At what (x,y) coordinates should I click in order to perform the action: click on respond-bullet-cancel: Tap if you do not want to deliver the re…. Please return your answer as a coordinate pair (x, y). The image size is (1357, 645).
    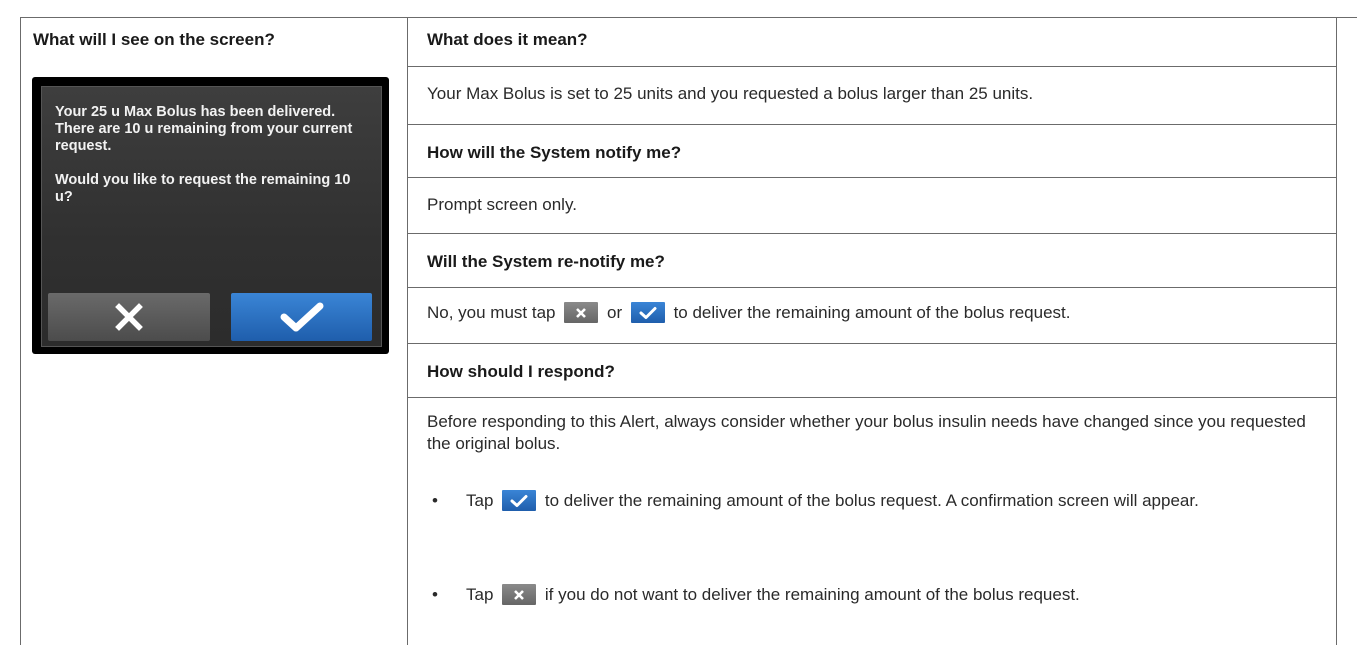
    Looking at the image, I should click on (896, 595).